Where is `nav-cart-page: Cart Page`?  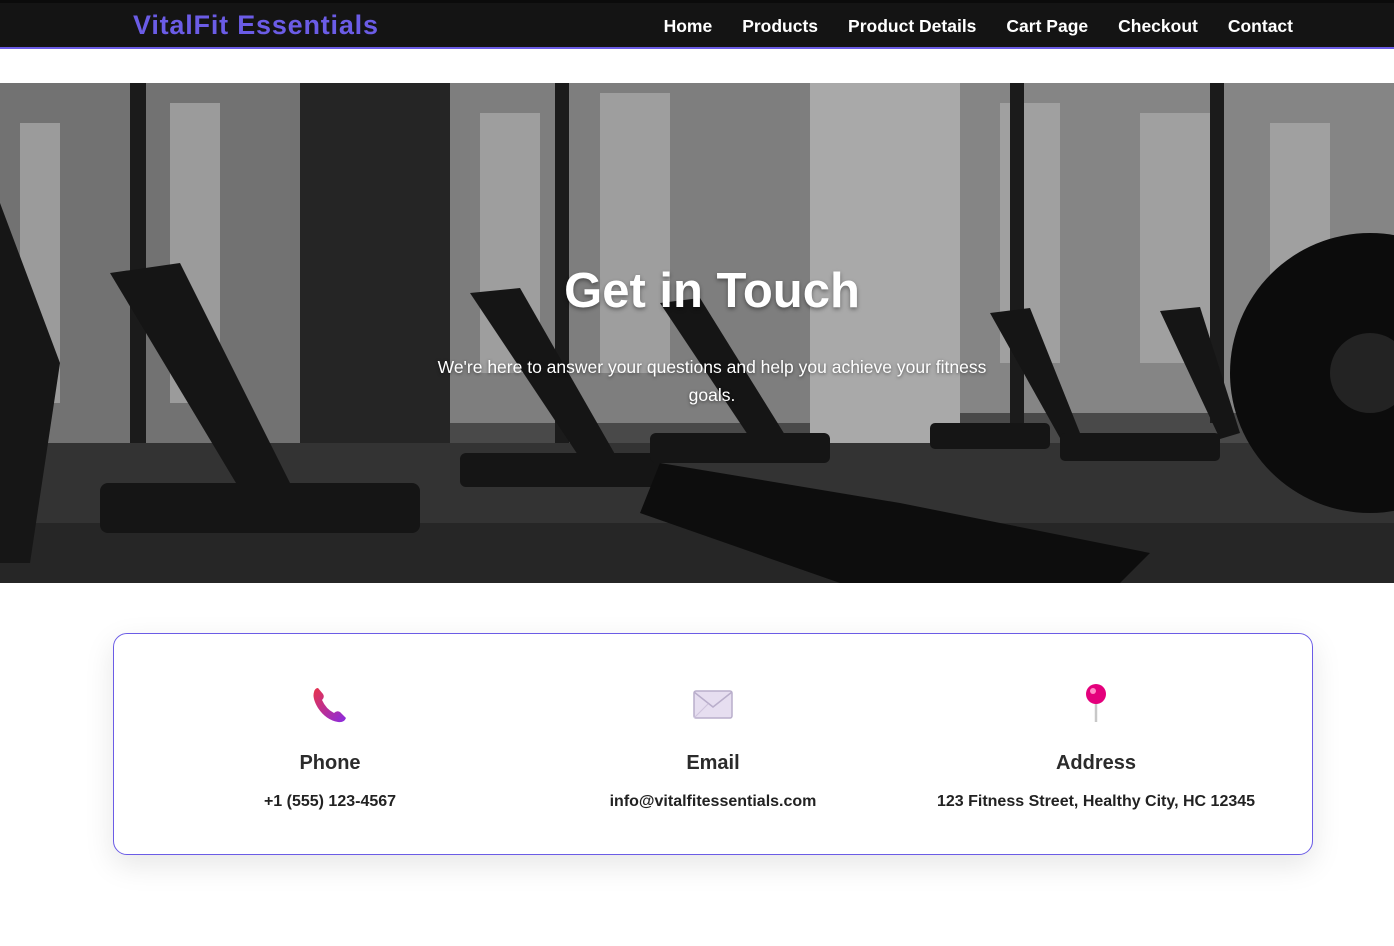 nav-cart-page: Cart Page is located at coordinates (1047, 26).